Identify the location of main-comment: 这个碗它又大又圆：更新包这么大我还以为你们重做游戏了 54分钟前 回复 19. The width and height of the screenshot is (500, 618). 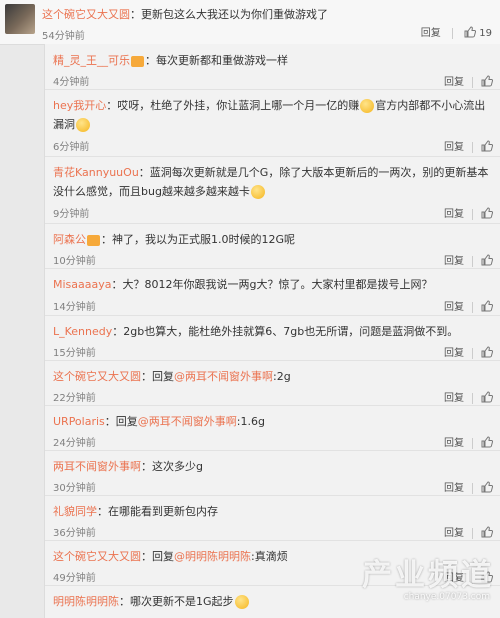
(250, 22).